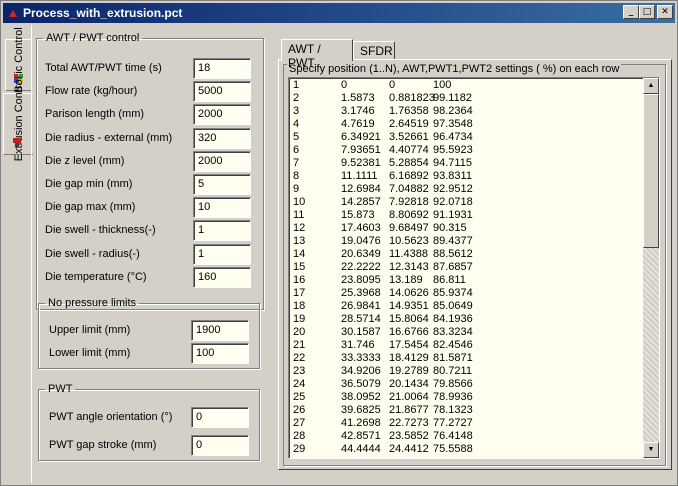  What do you see at coordinates (361, 241) in the screenshot?
I see `list-cell: 19.0476` at bounding box center [361, 241].